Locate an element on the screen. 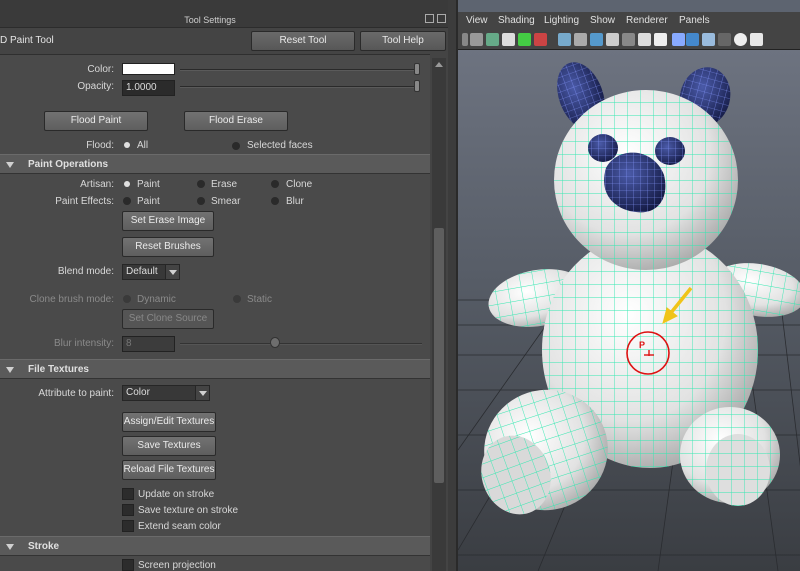  float-icon is located at coordinates (429, 18).